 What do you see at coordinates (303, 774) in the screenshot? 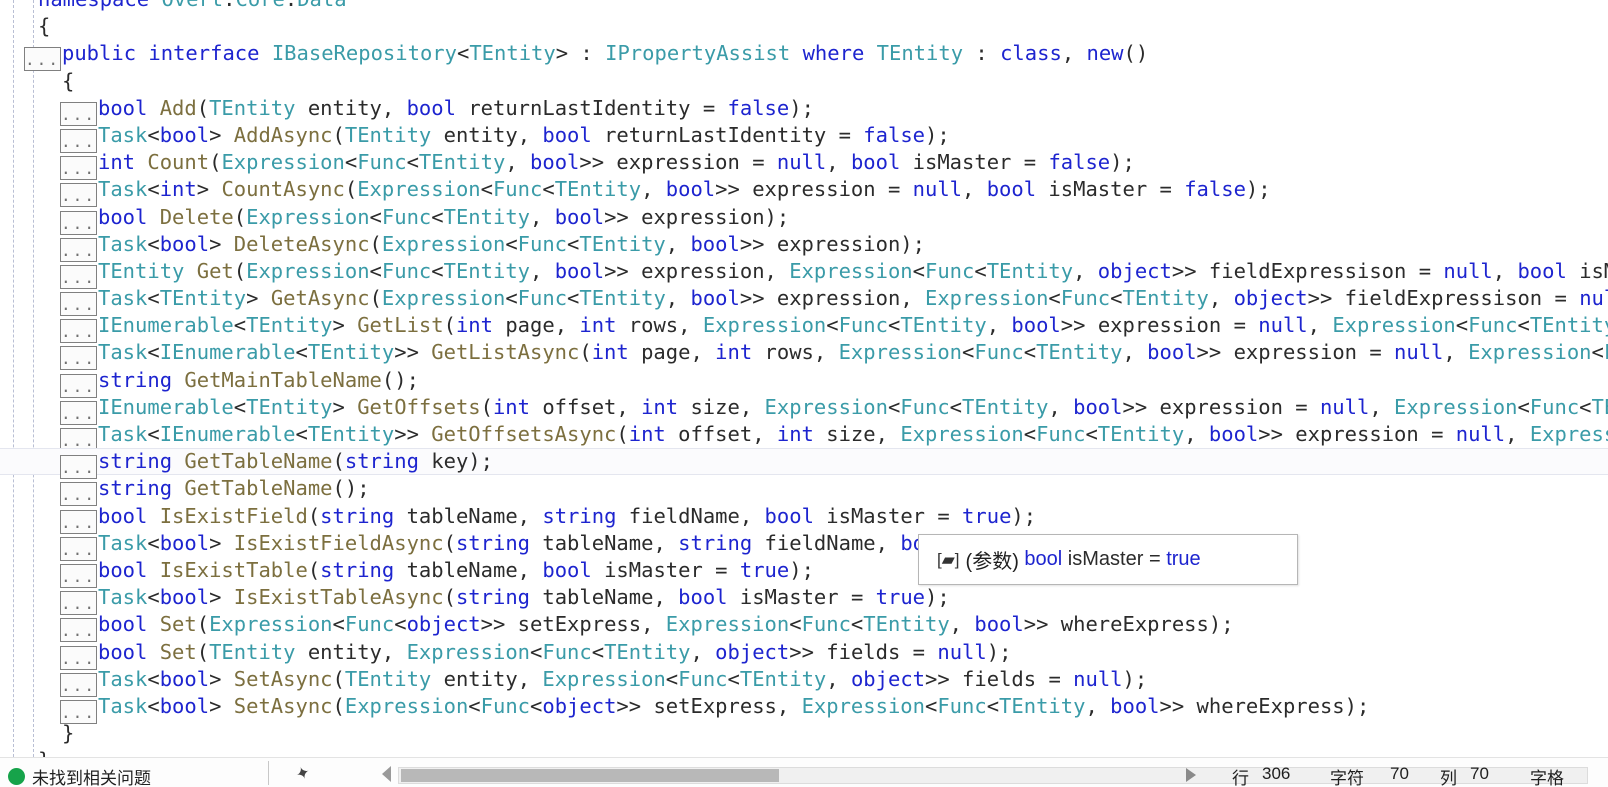
I see `pin-icon: ✦` at bounding box center [303, 774].